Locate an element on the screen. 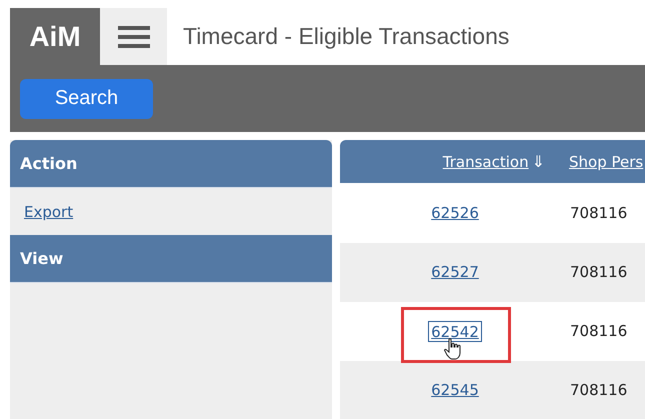  transaction-link: 62527 is located at coordinates (455, 272).